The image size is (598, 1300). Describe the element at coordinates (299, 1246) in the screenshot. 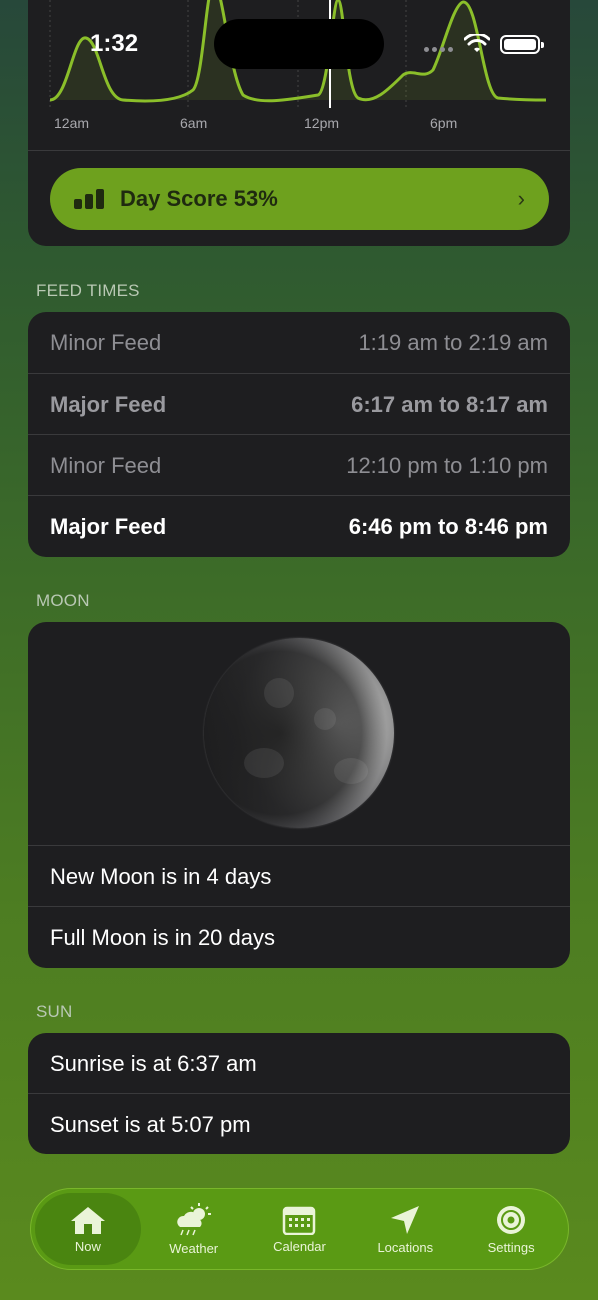

I see `tab-label: Calendar` at that location.